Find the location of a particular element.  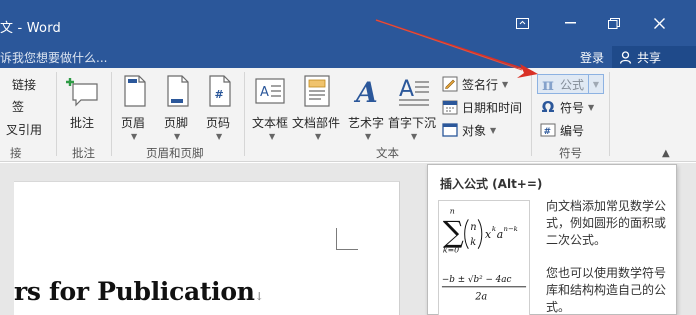

annotation-arrow is located at coordinates (456, 48).